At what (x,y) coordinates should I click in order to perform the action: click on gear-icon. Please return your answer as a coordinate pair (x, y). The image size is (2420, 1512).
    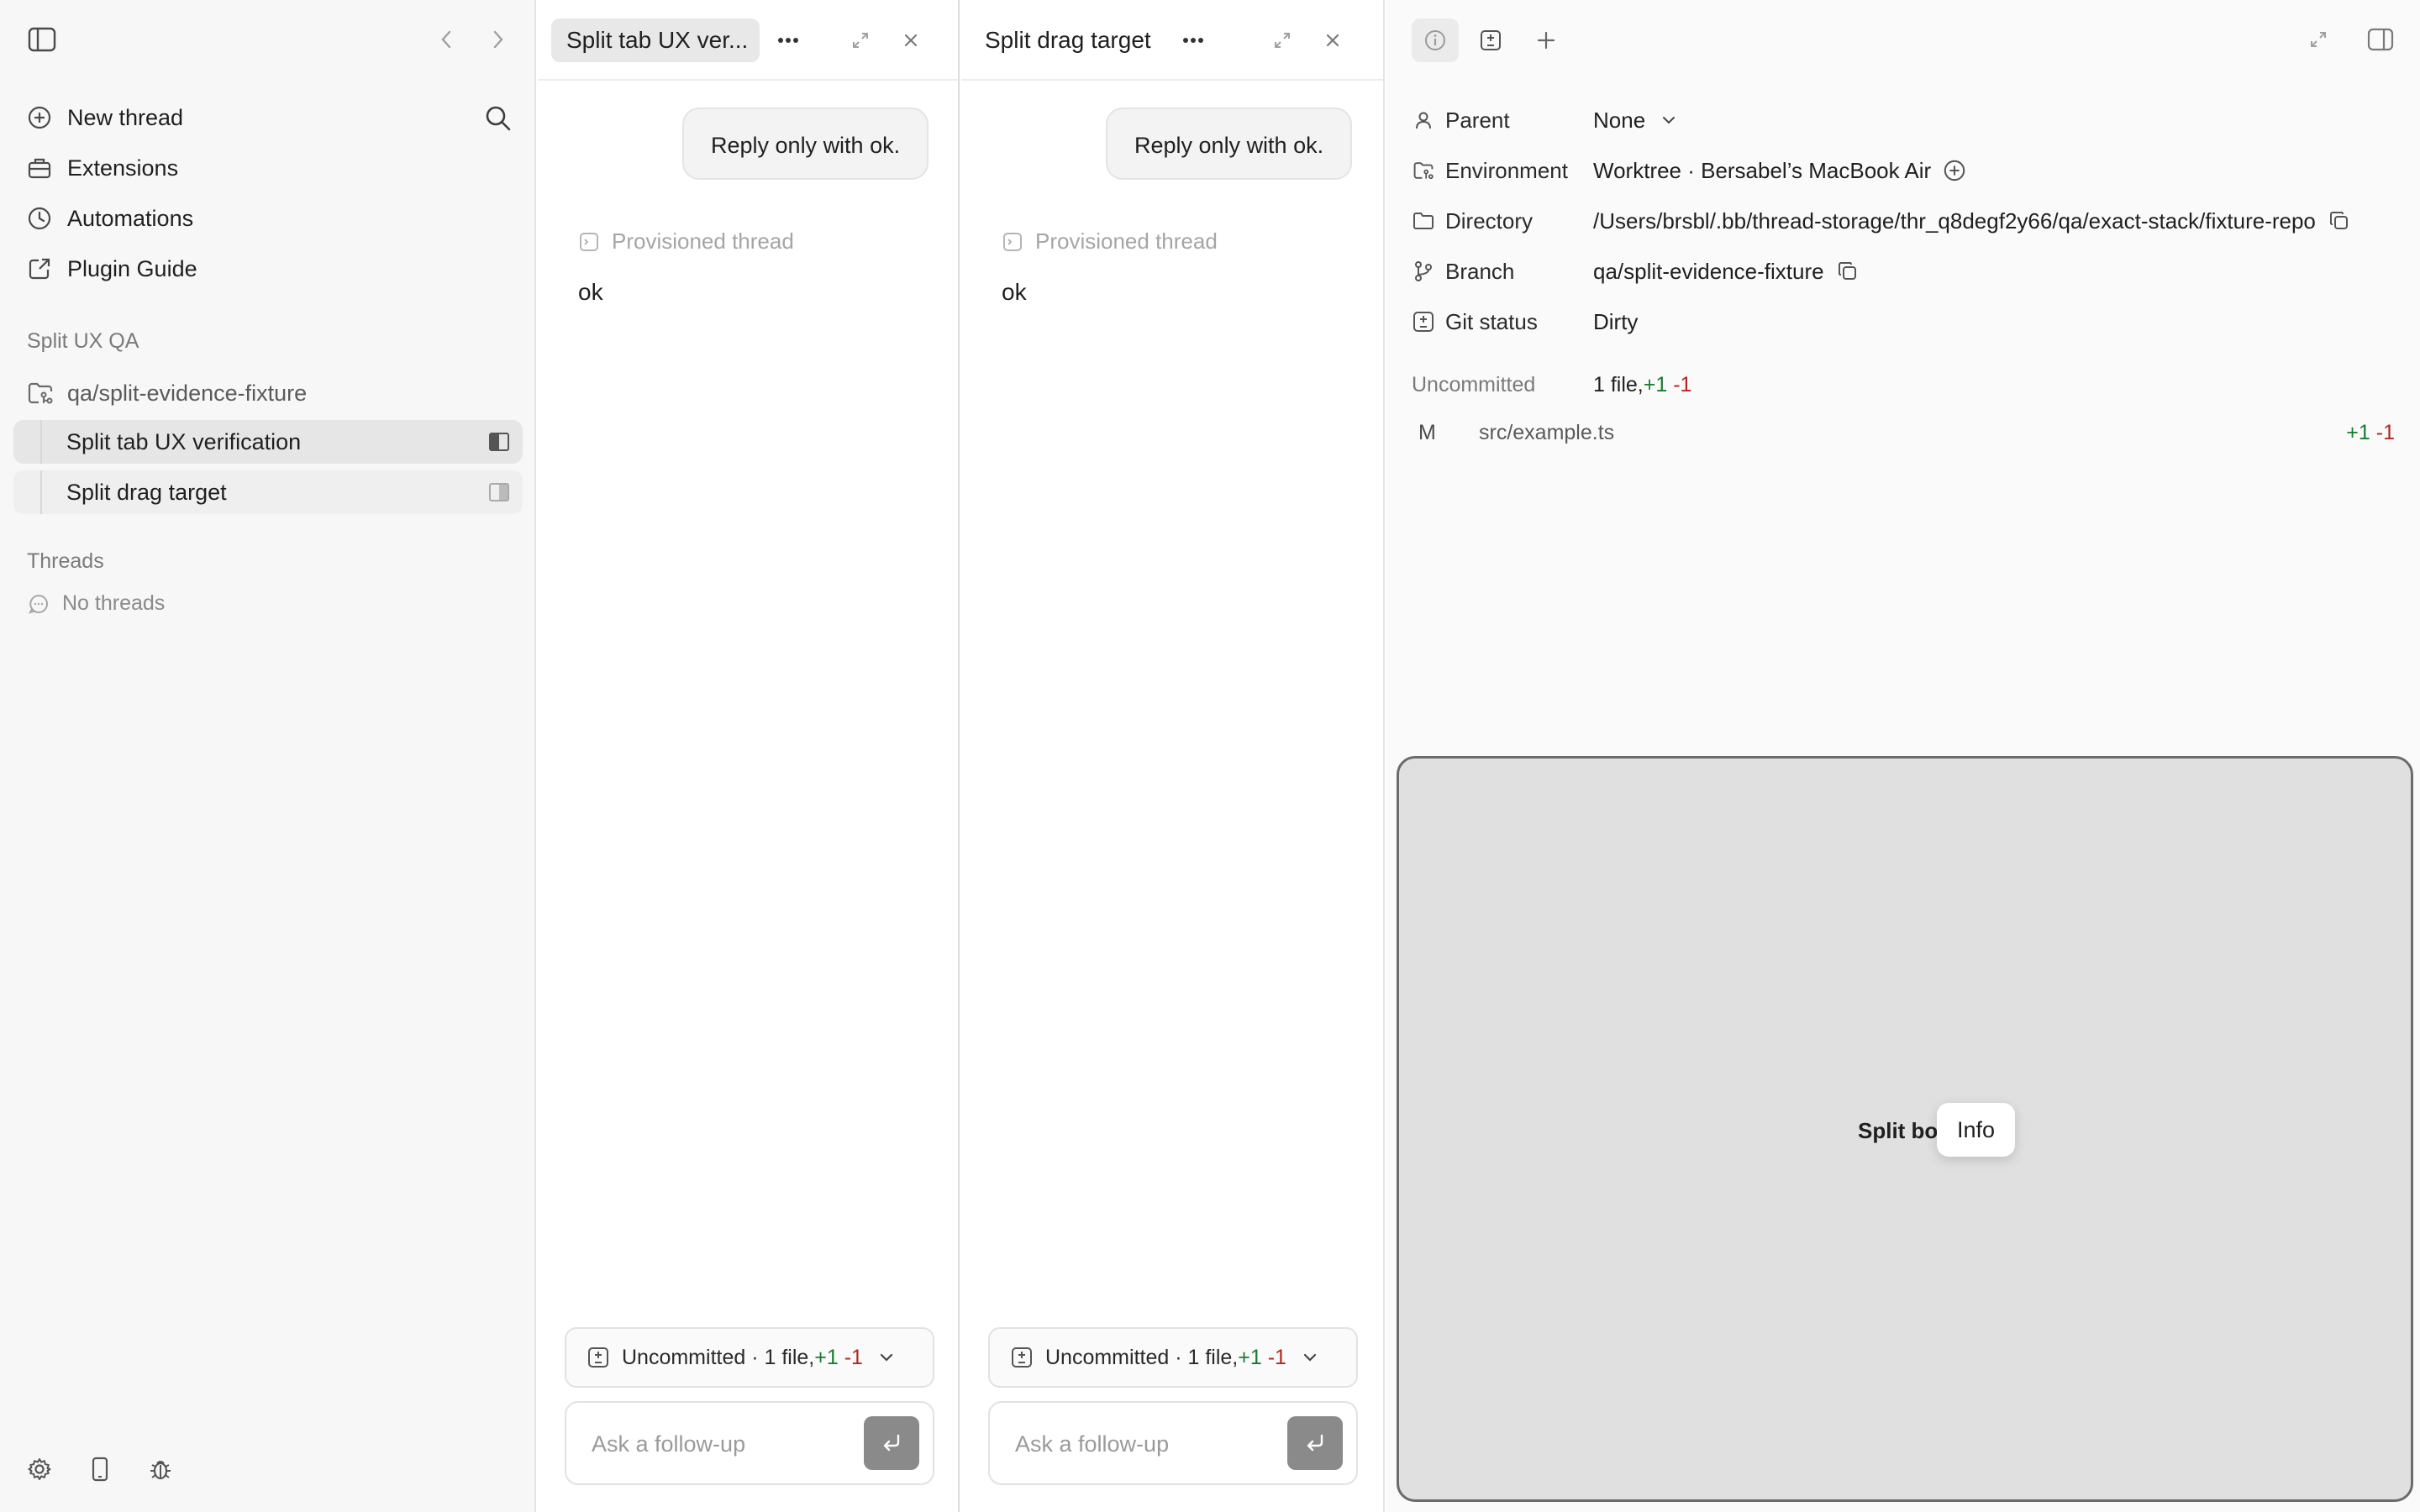
    Looking at the image, I should click on (39, 1469).